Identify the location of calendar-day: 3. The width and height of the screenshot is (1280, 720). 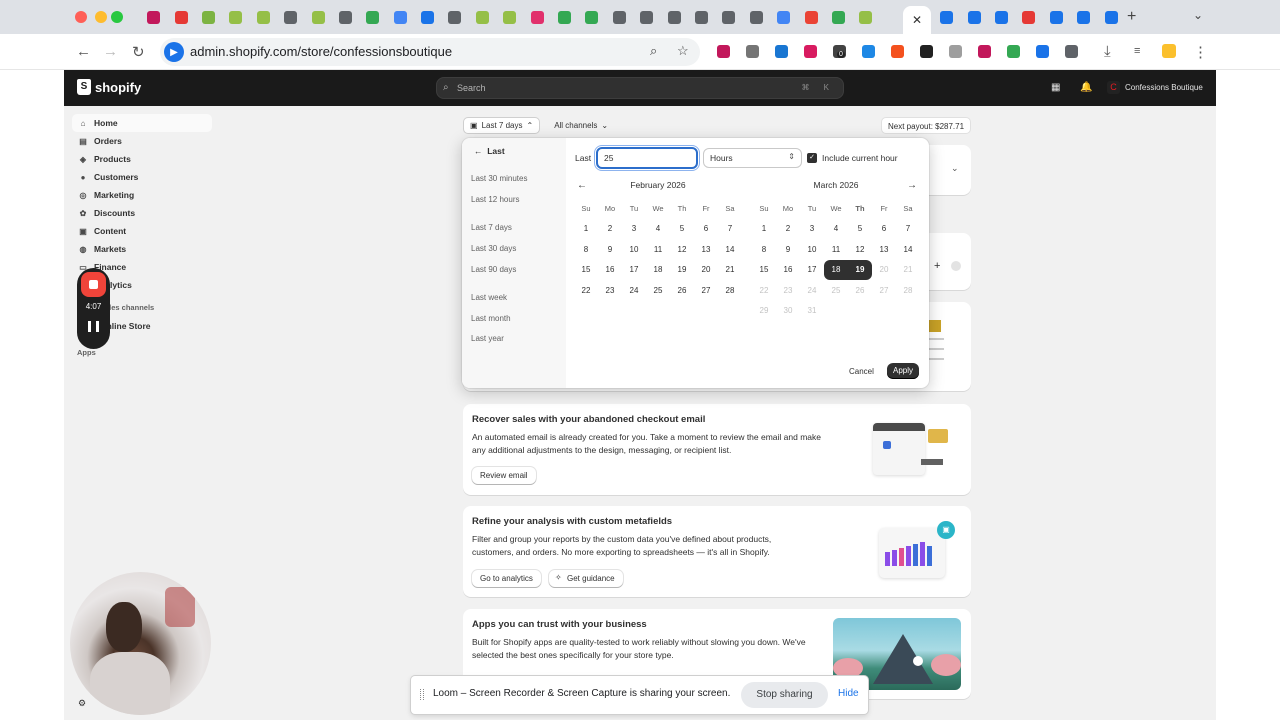
(812, 229).